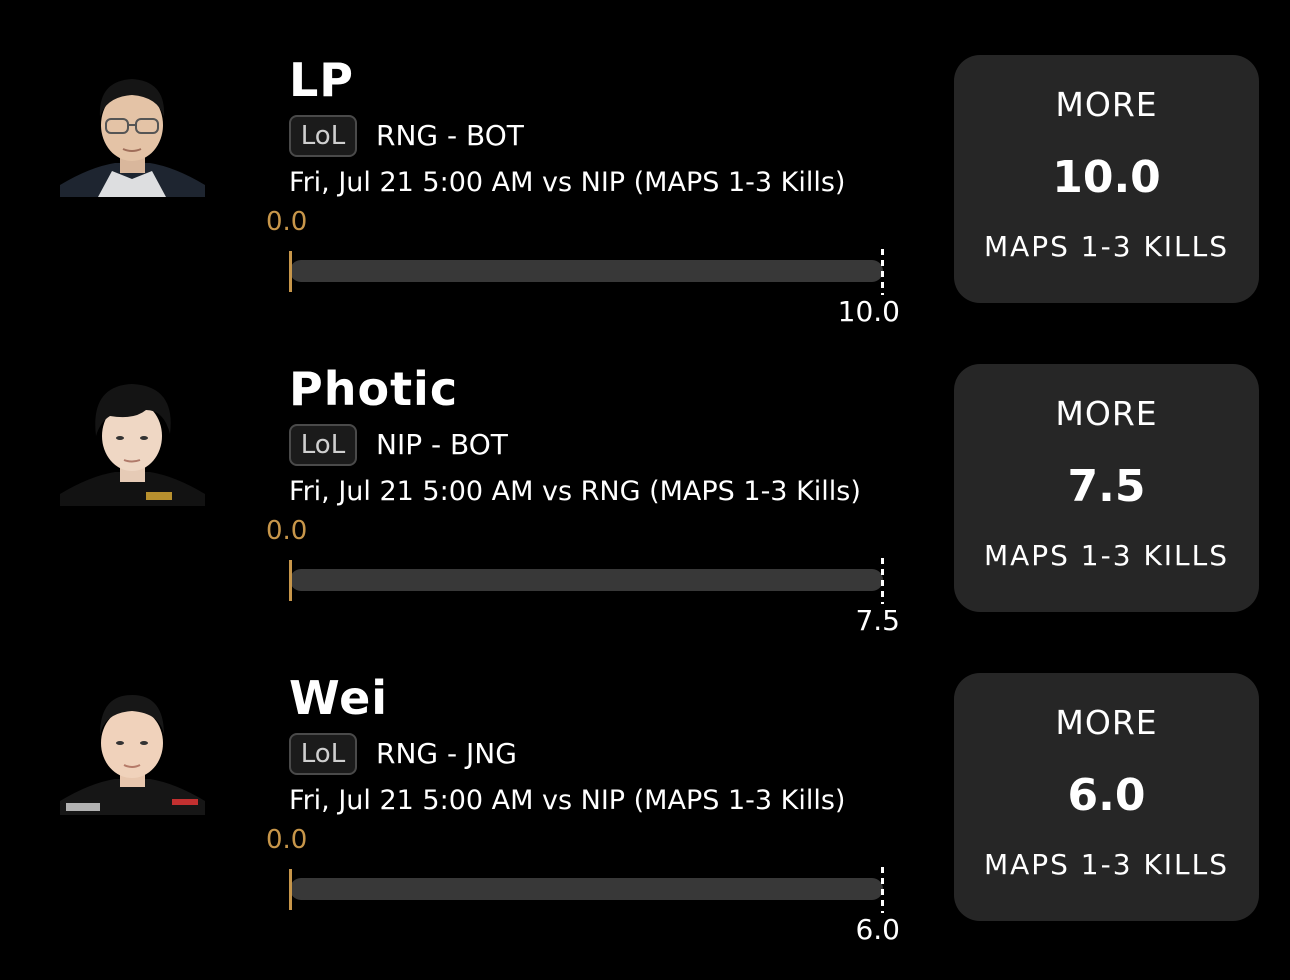  Describe the element at coordinates (339, 698) in the screenshot. I see `player-name: Wei` at that location.